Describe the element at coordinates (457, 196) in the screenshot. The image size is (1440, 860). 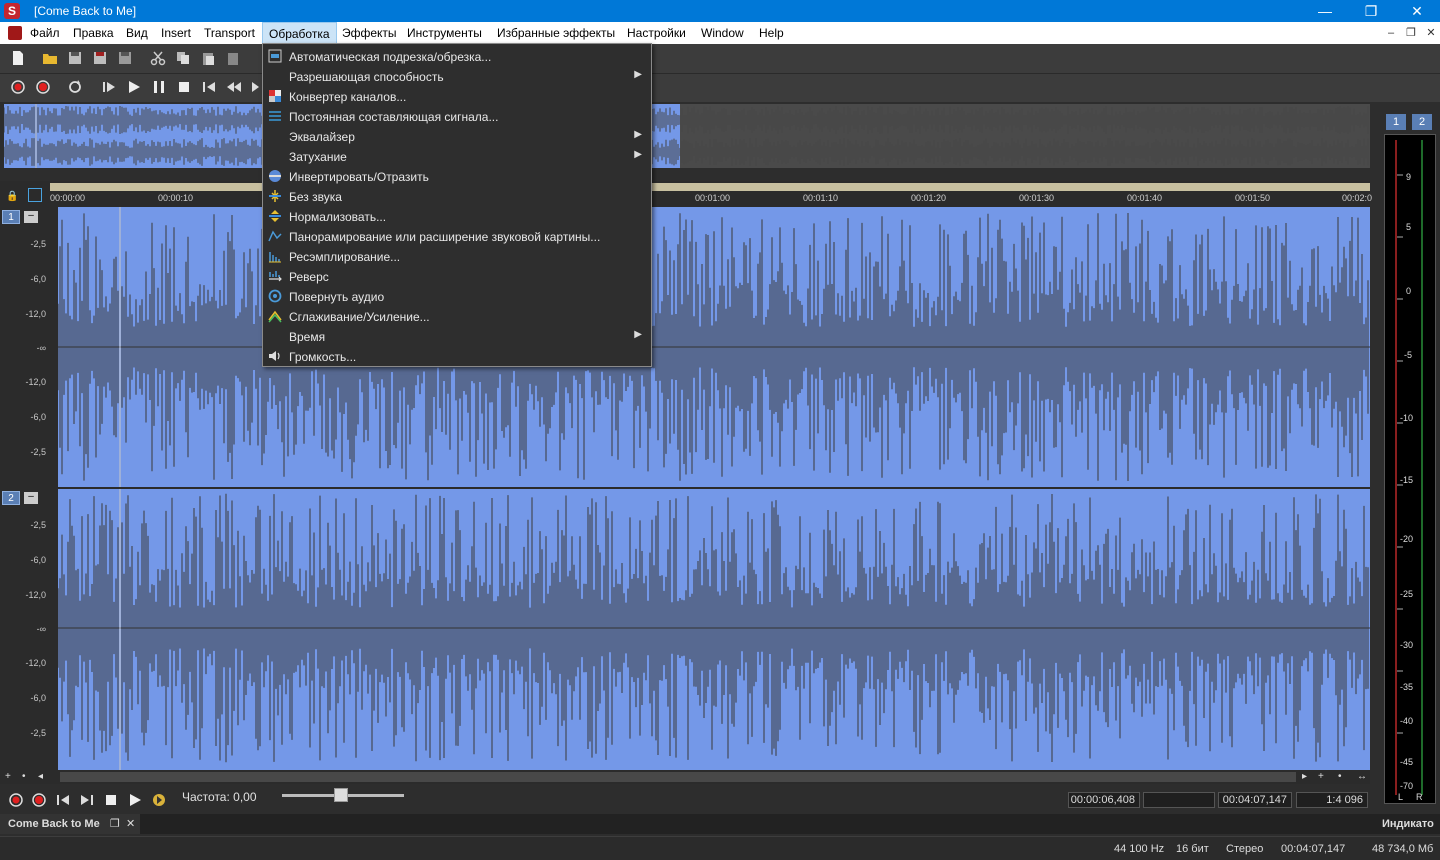
I see `menu-item-mute: Без звука` at that location.